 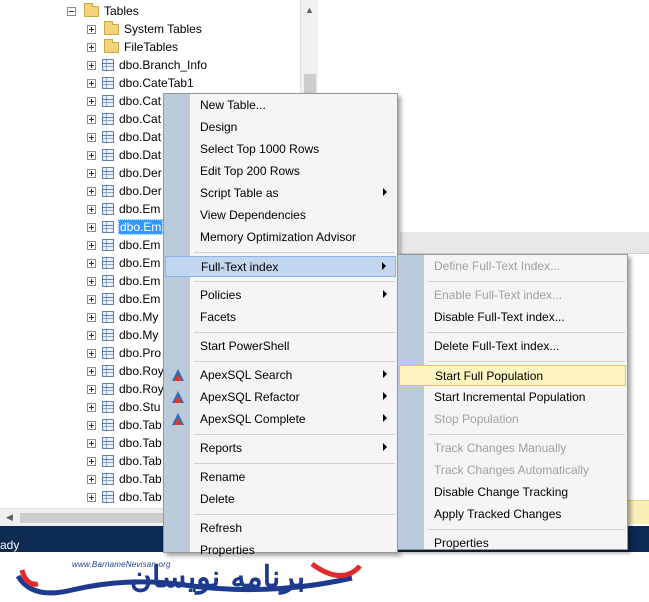 What do you see at coordinates (140, 281) in the screenshot?
I see `tree-label: dbo.Em` at bounding box center [140, 281].